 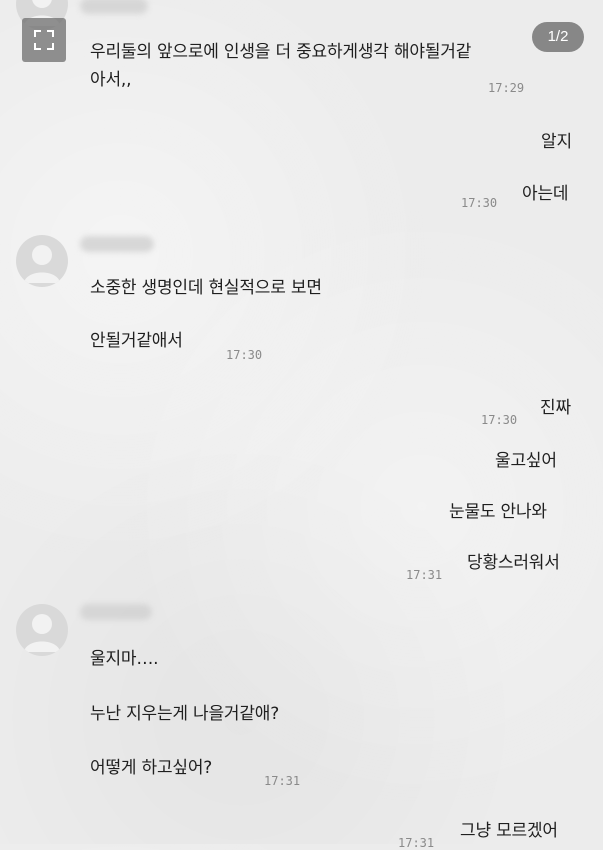 What do you see at coordinates (509, 831) in the screenshot?
I see `message-text: 그냥 모르겠어` at bounding box center [509, 831].